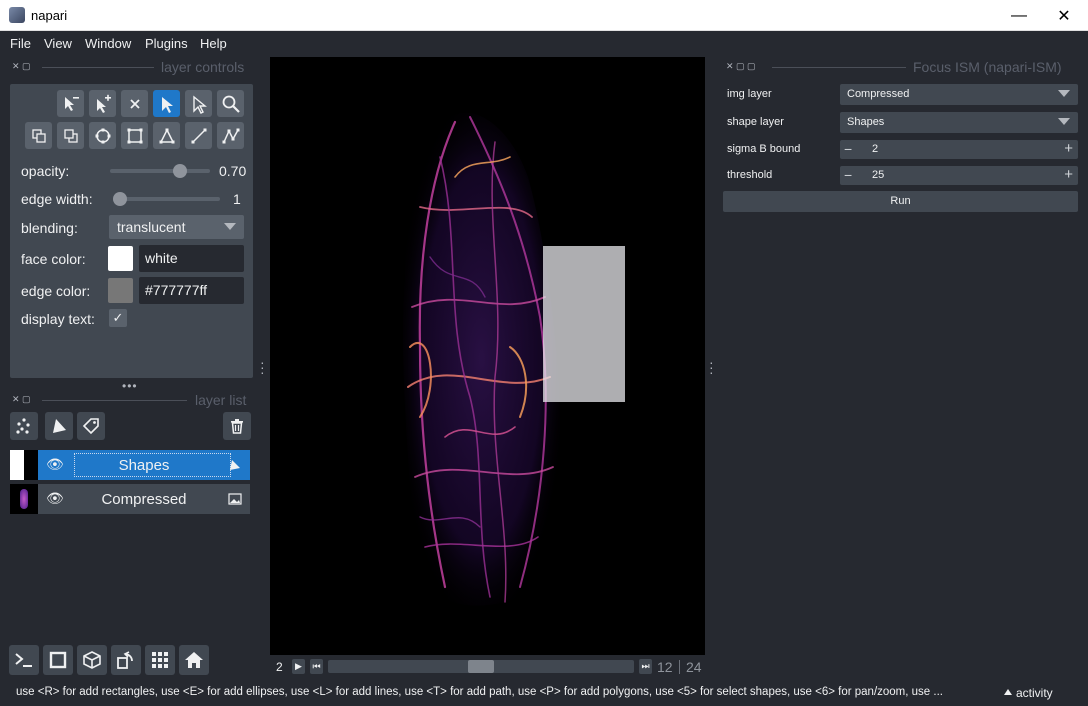  What do you see at coordinates (544, 15) in the screenshot?
I see `title-bar: napari — ✕` at bounding box center [544, 15].